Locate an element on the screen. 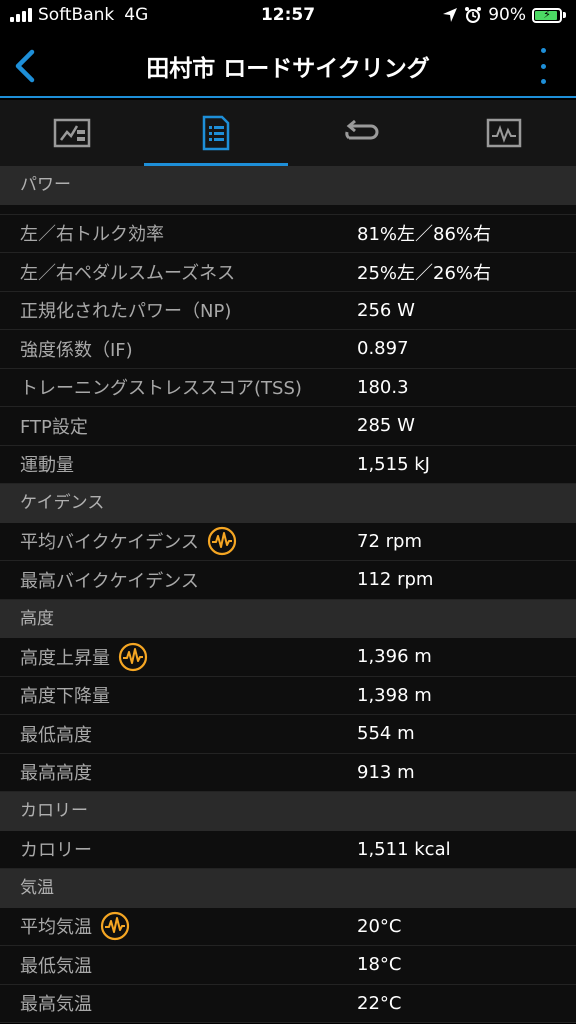 Image resolution: width=576 pixels, height=1024 pixels. row-label: 左／右トルク効率 is located at coordinates (92, 235).